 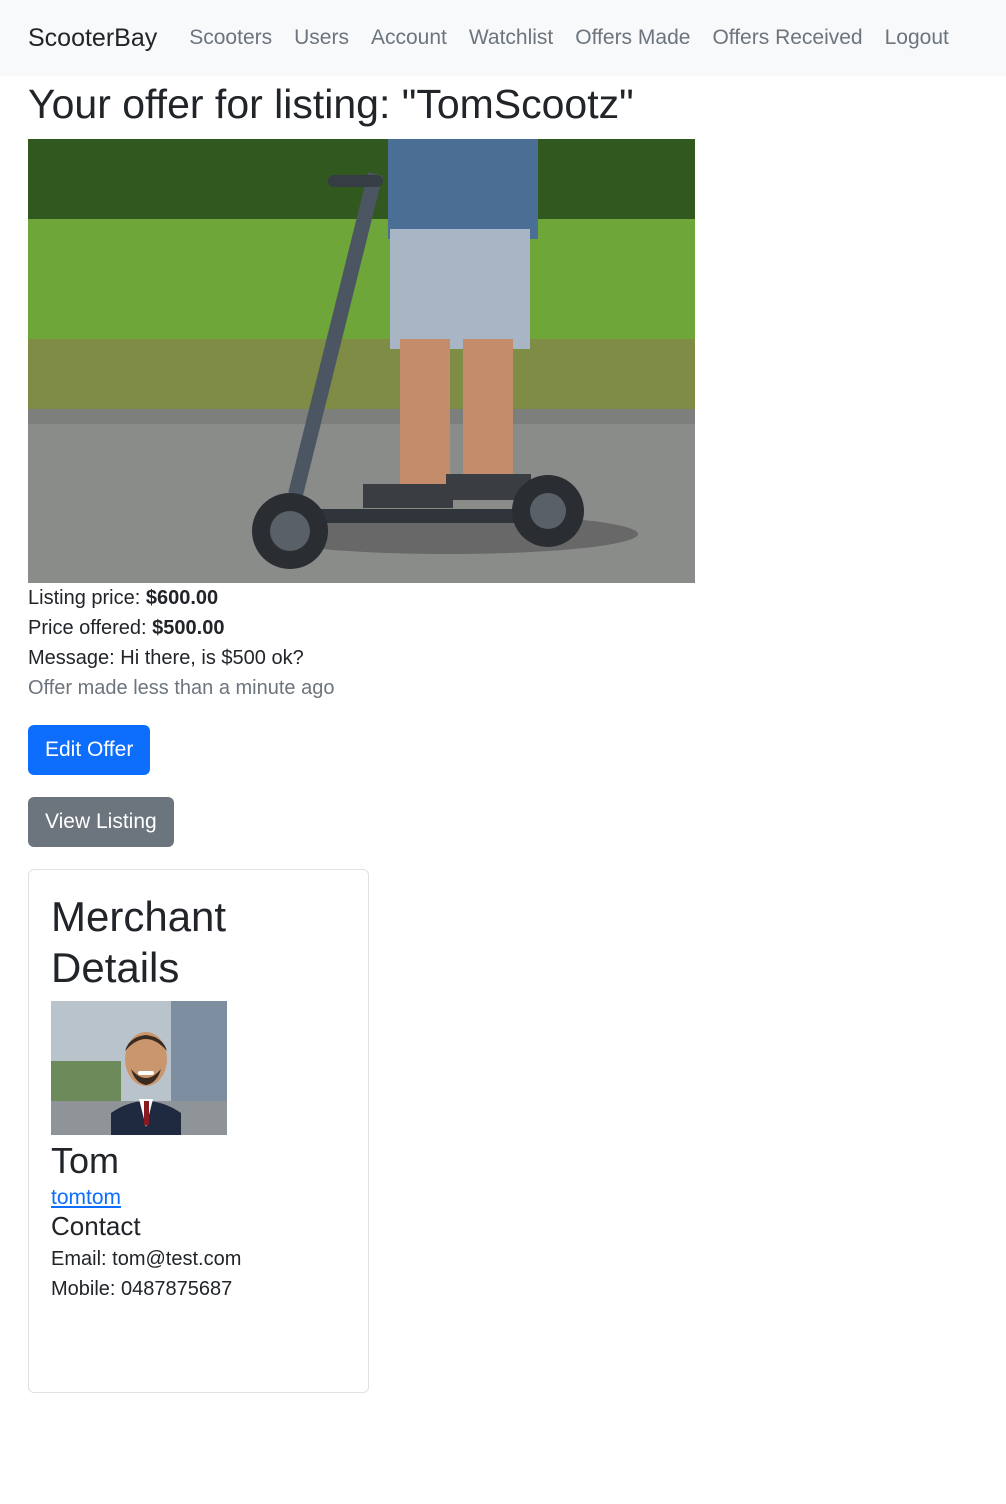 What do you see at coordinates (83, 1288) in the screenshot?
I see `mobile-label: Mobile:` at bounding box center [83, 1288].